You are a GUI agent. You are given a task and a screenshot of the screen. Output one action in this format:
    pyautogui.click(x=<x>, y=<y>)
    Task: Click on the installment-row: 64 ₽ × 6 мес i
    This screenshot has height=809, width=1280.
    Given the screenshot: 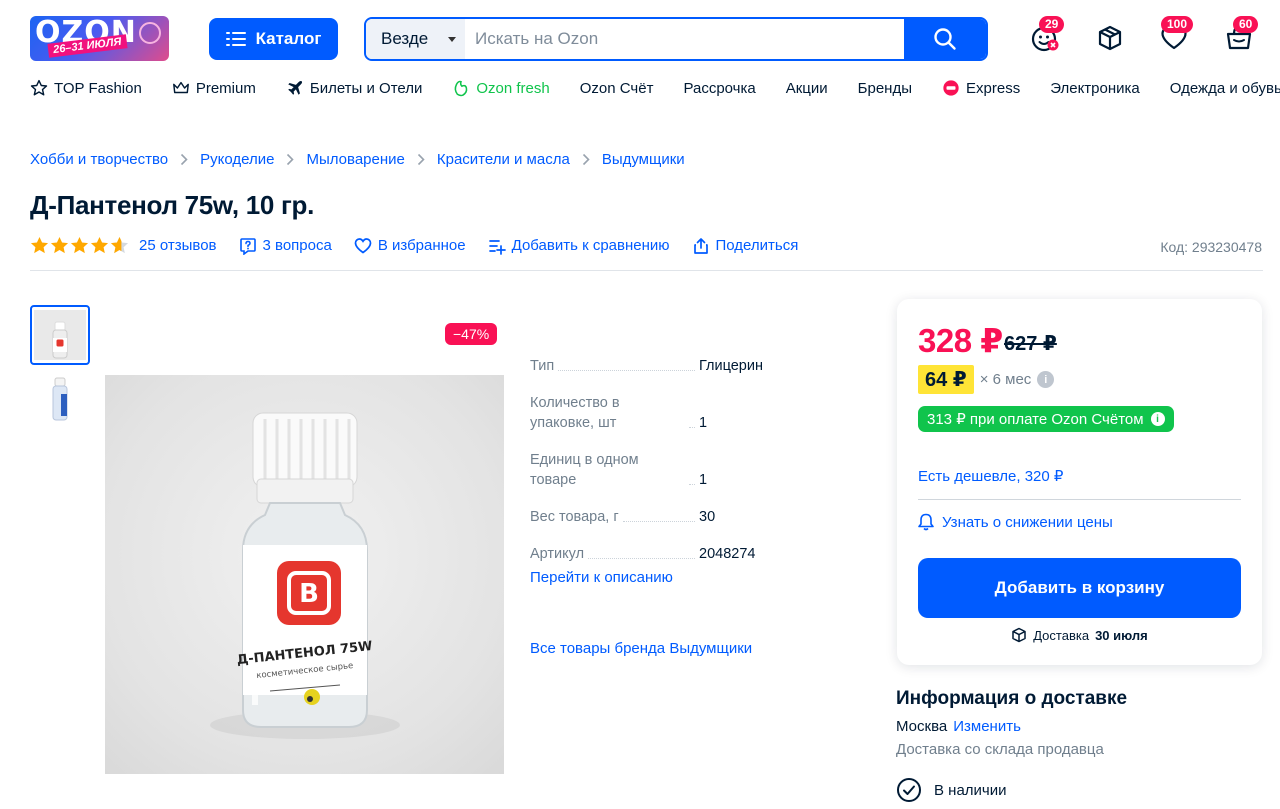 What is the action you would take?
    pyautogui.click(x=986, y=379)
    